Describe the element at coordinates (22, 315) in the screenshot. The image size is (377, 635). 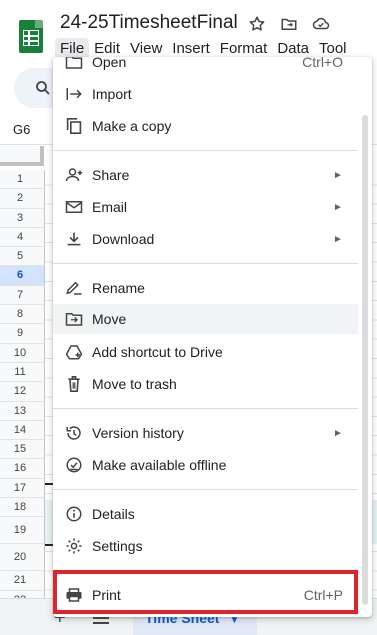
I see `row-header: 8` at that location.